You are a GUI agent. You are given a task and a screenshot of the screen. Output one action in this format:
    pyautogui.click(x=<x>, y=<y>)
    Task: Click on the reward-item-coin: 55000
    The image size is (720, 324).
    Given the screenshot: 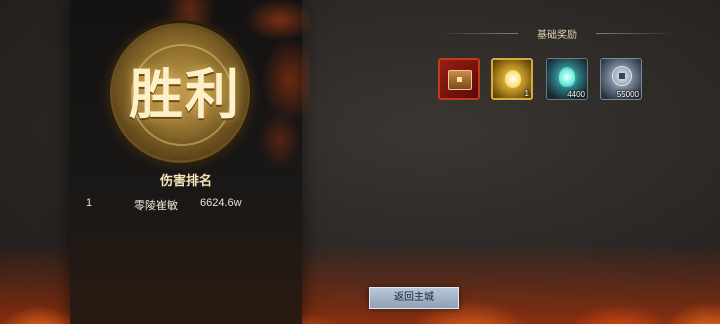 What is the action you would take?
    pyautogui.click(x=621, y=79)
    